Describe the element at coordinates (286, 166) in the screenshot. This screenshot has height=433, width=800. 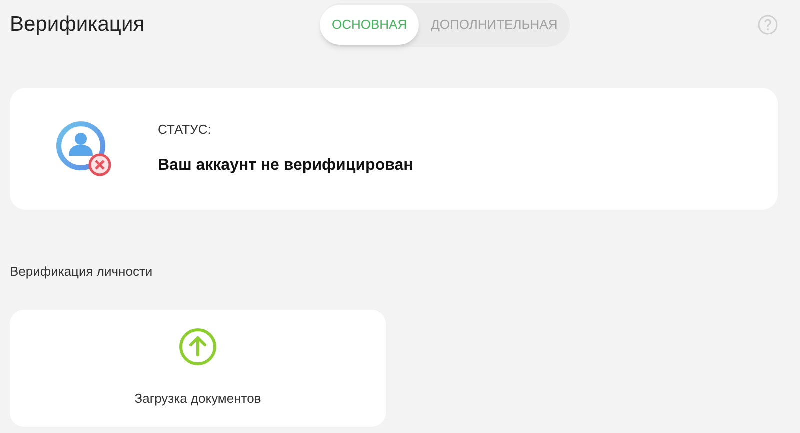
I see `status-text: Ваш аккаунт не верифицирован` at that location.